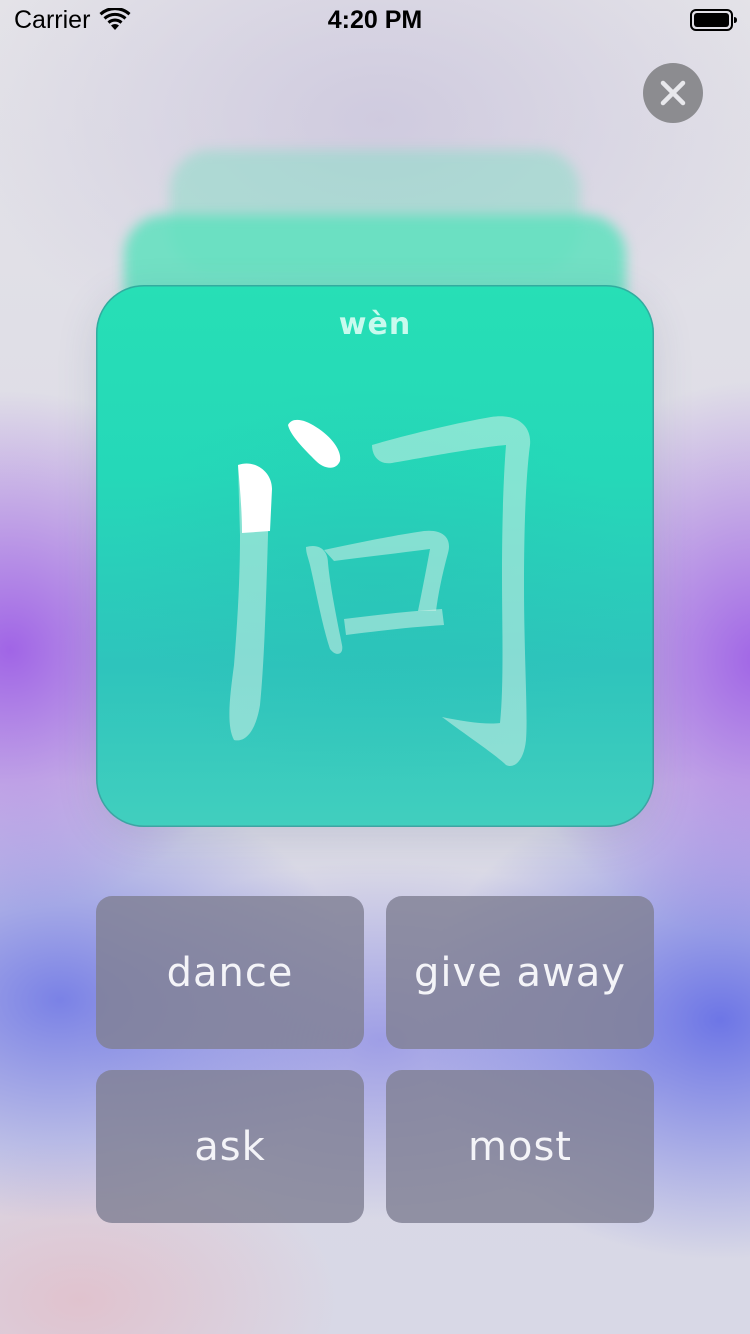  I want to click on answer-label: ask, so click(230, 1146).